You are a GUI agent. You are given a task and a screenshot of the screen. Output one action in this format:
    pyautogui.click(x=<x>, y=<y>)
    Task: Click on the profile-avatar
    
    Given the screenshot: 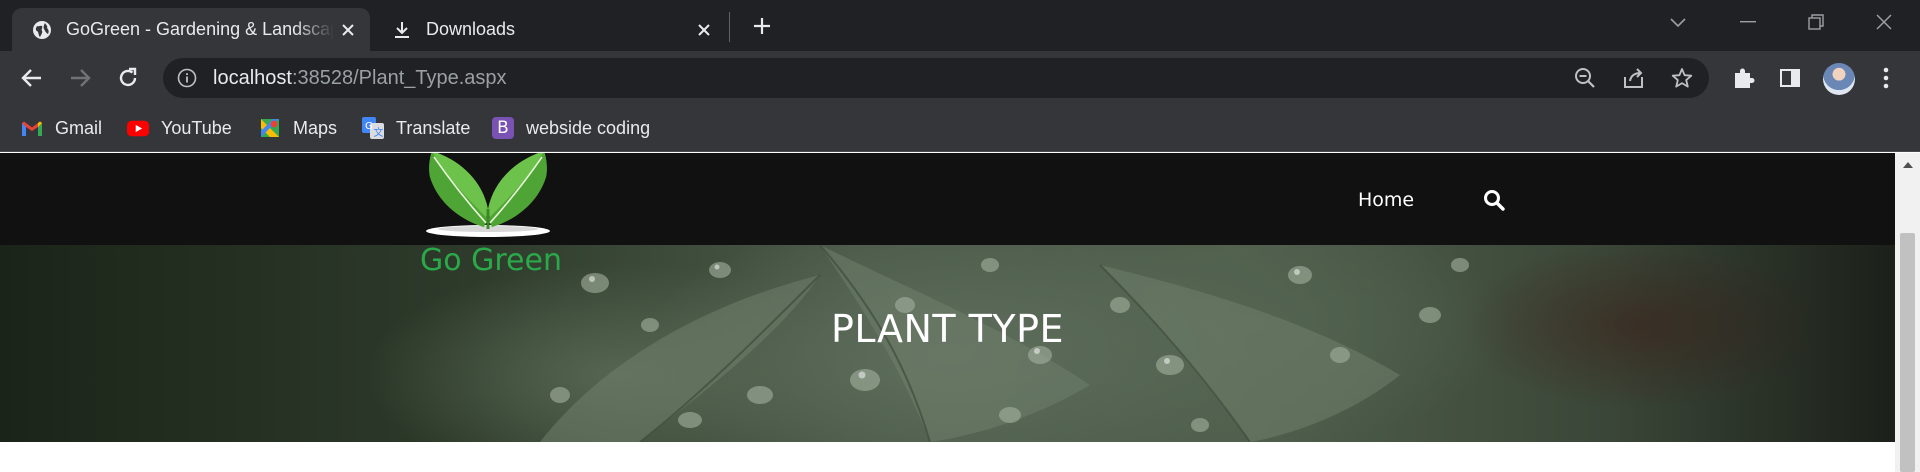 What is the action you would take?
    pyautogui.click(x=1839, y=79)
    